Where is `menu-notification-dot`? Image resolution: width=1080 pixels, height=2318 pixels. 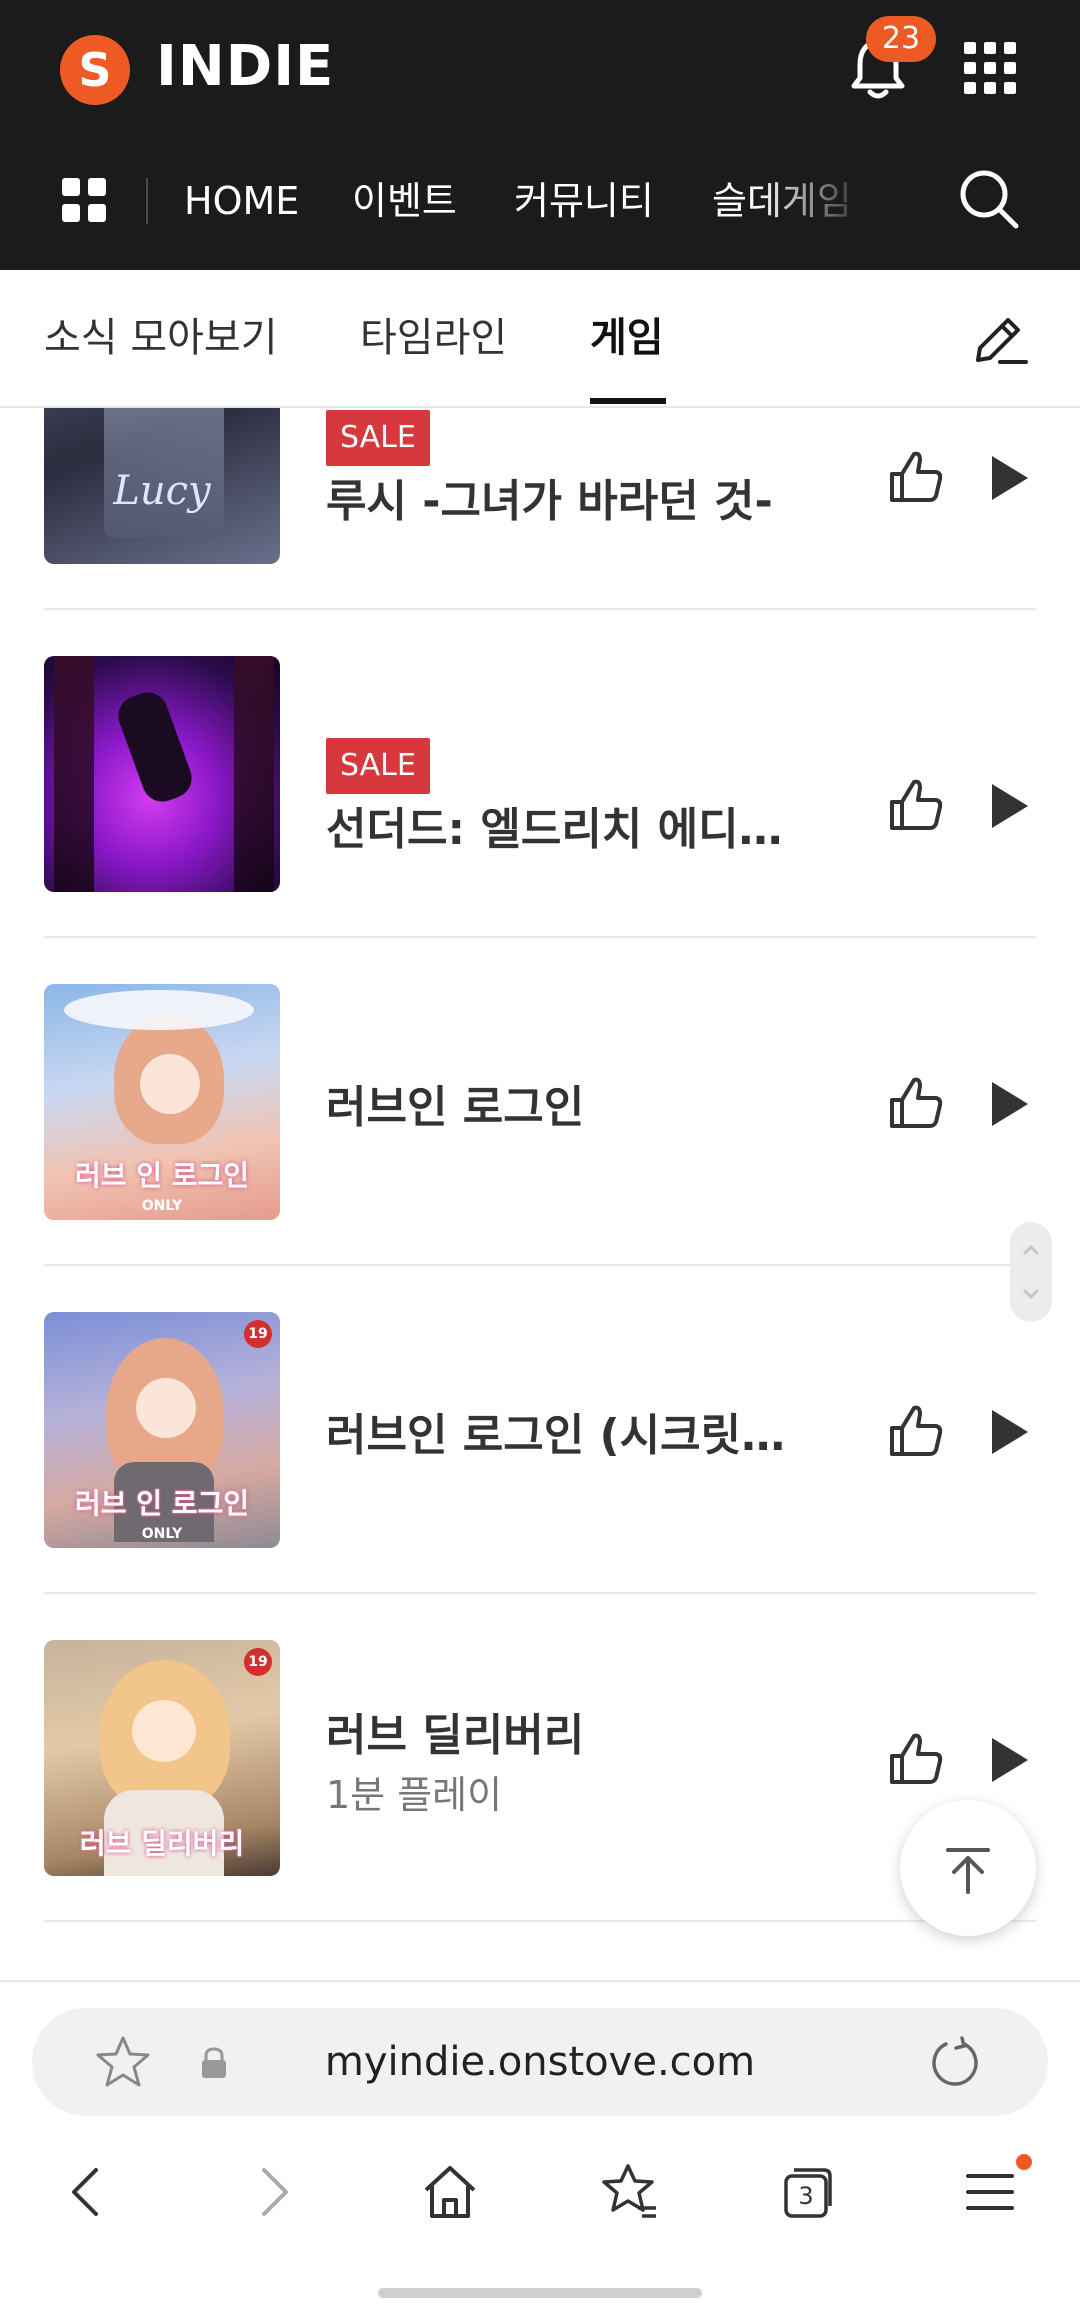 menu-notification-dot is located at coordinates (1024, 2162).